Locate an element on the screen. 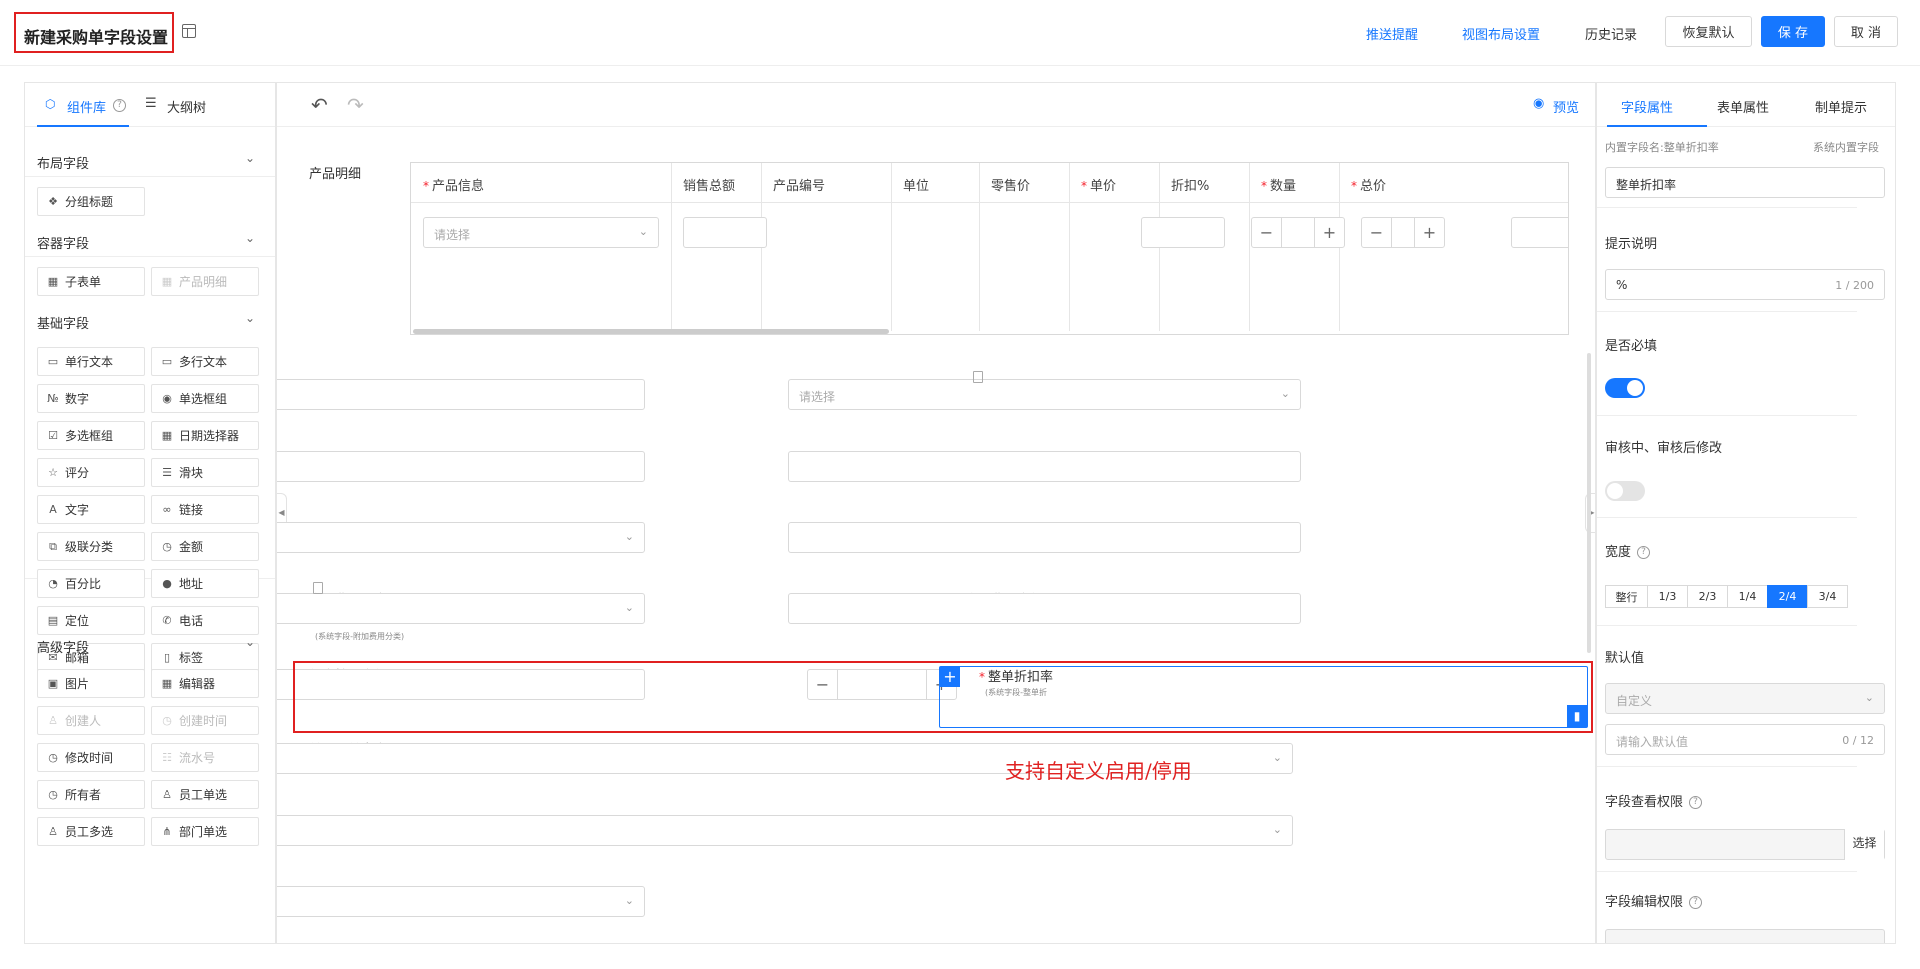 The height and width of the screenshot is (969, 1920). audit-edit-toggle is located at coordinates (1625, 491).